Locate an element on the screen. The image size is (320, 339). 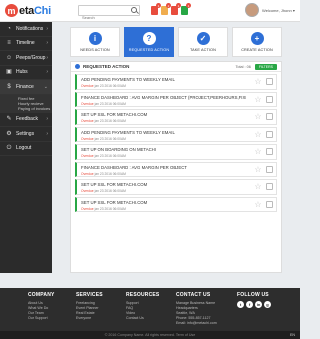
question-icon is located at coordinates (77, 66).